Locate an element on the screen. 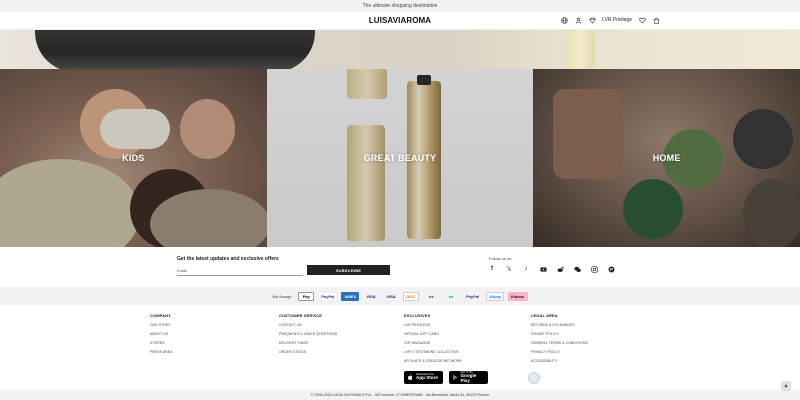 This screenshot has width=800, height=400. announcement-bar: The ultimate shopping destination is located at coordinates (400, 6).